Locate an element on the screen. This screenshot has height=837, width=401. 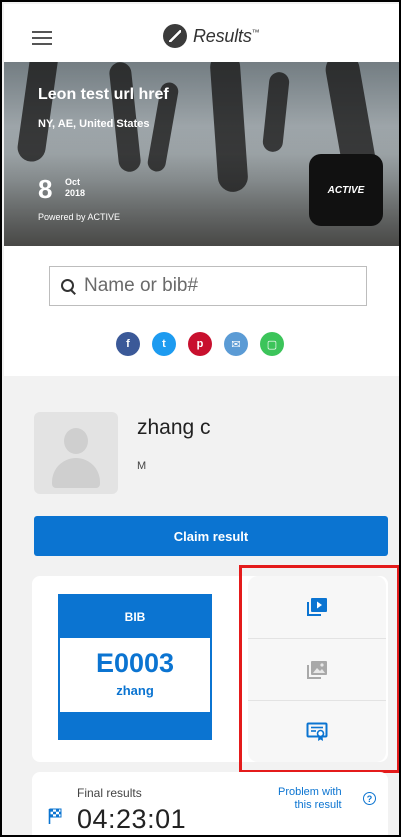
message-icon: ▢ is located at coordinates (272, 344).